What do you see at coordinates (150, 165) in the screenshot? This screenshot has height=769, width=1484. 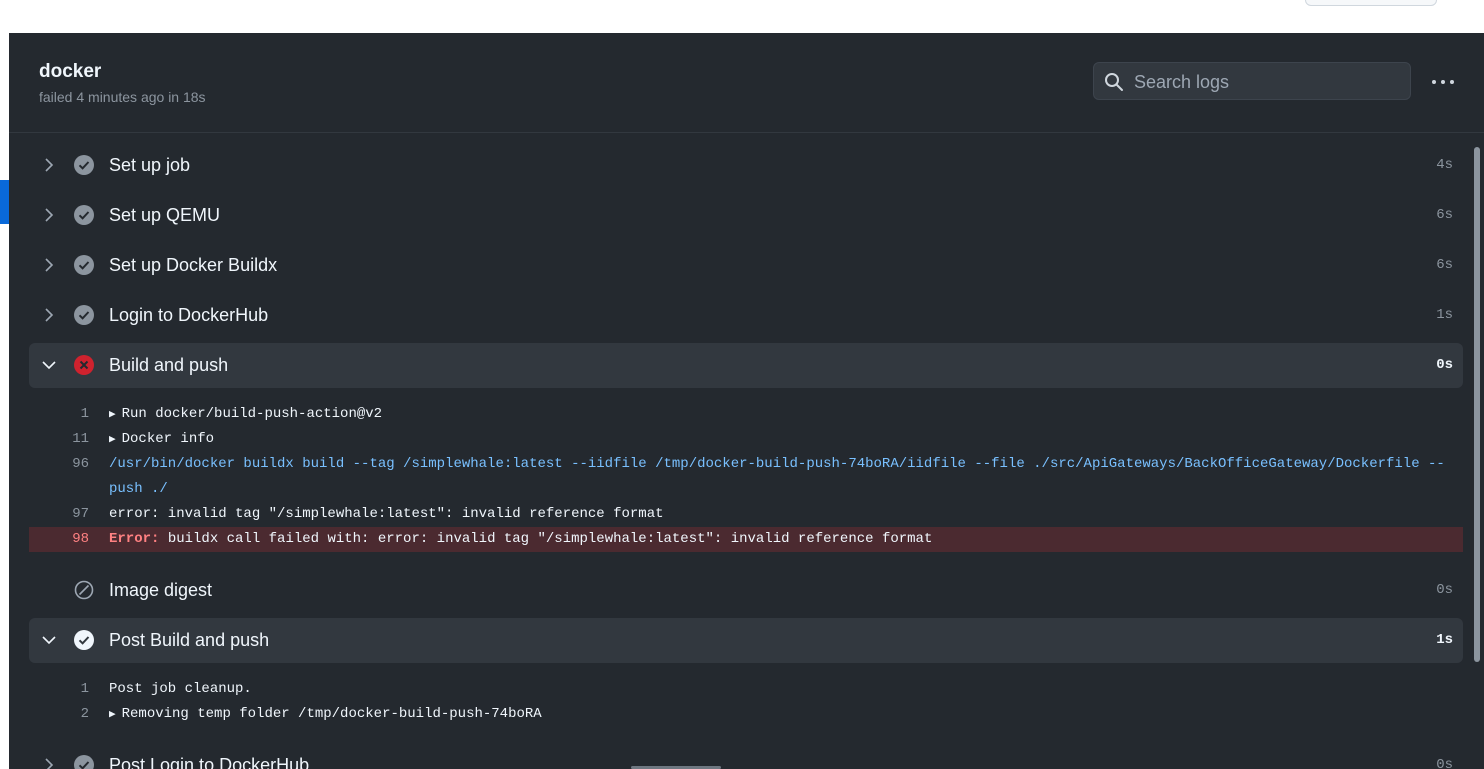 I see `step-name: Set up job` at bounding box center [150, 165].